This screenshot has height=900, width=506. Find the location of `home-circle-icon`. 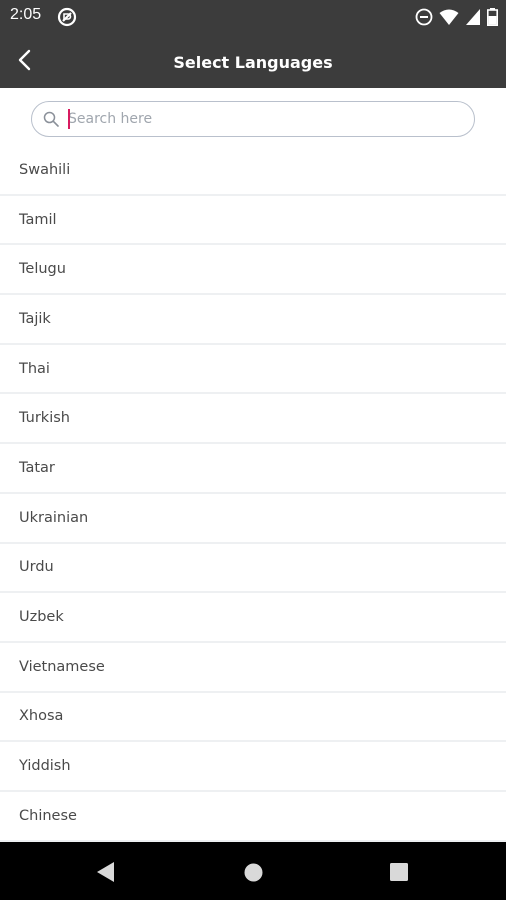

home-circle-icon is located at coordinates (253, 874).